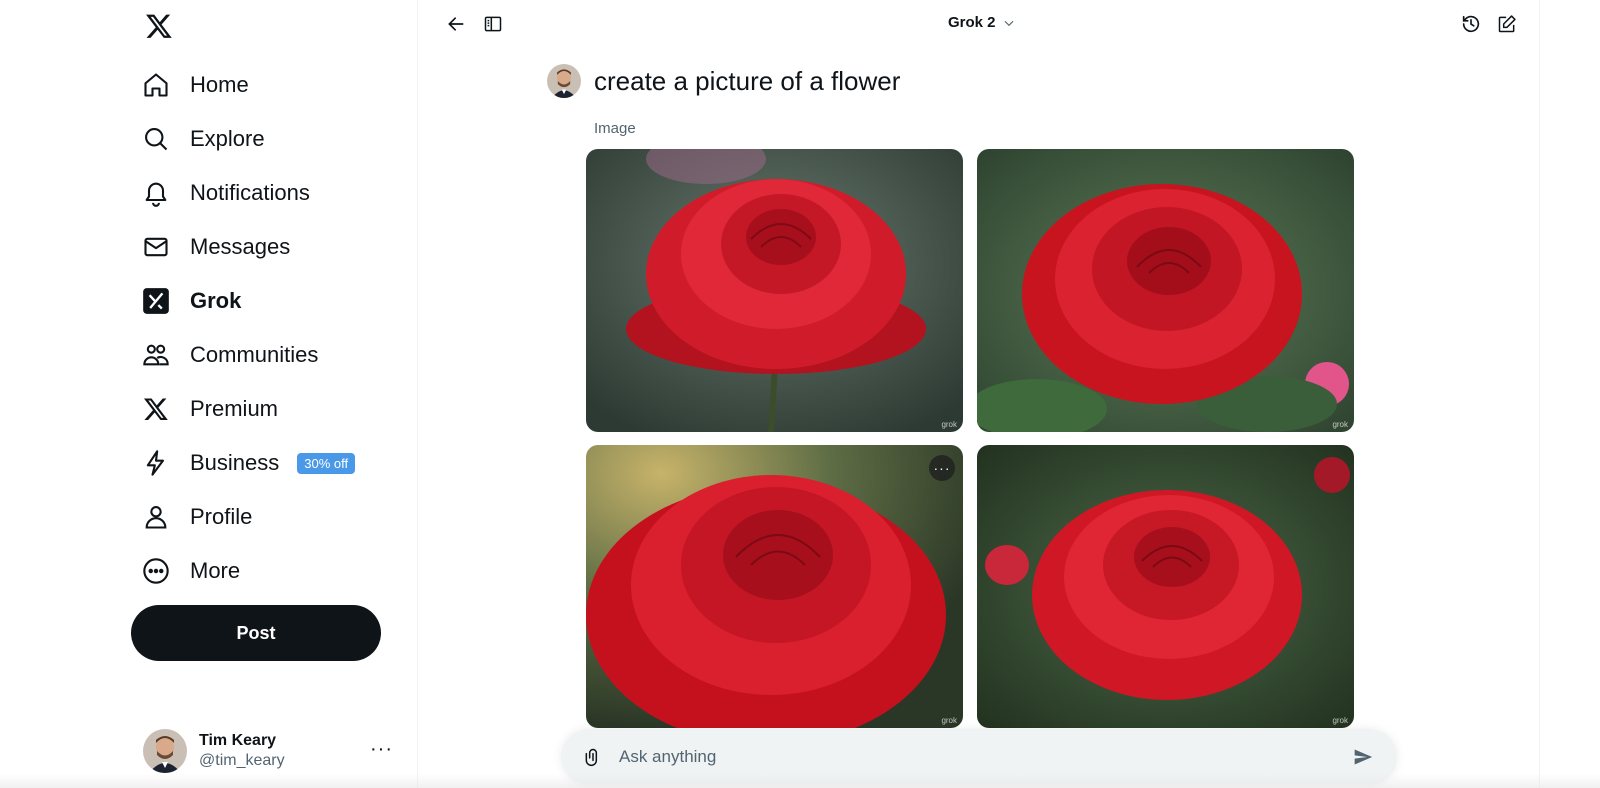  I want to click on model-selector: Grok 2, so click(982, 22).